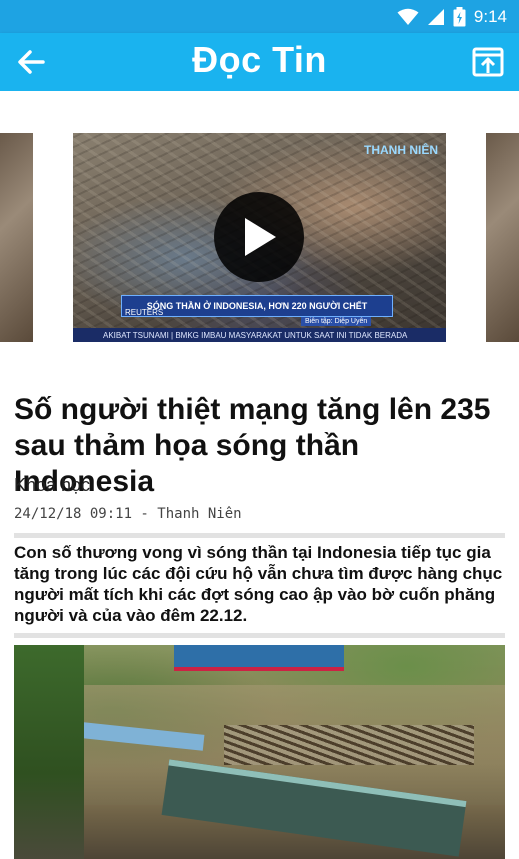 This screenshot has width=519, height=859. I want to click on app-title: Đọc Tin, so click(259, 59).